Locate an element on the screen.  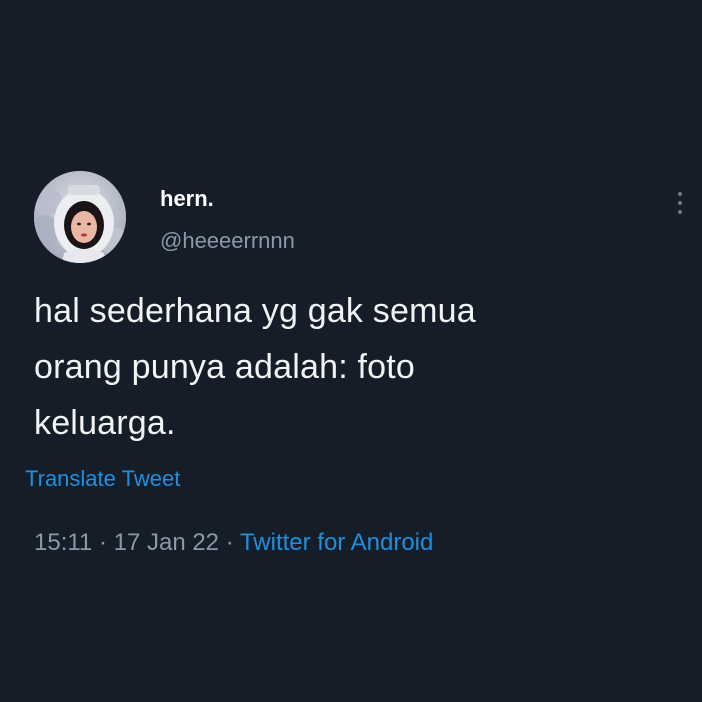
author-handle: @heeeerrnnn is located at coordinates (227, 241).